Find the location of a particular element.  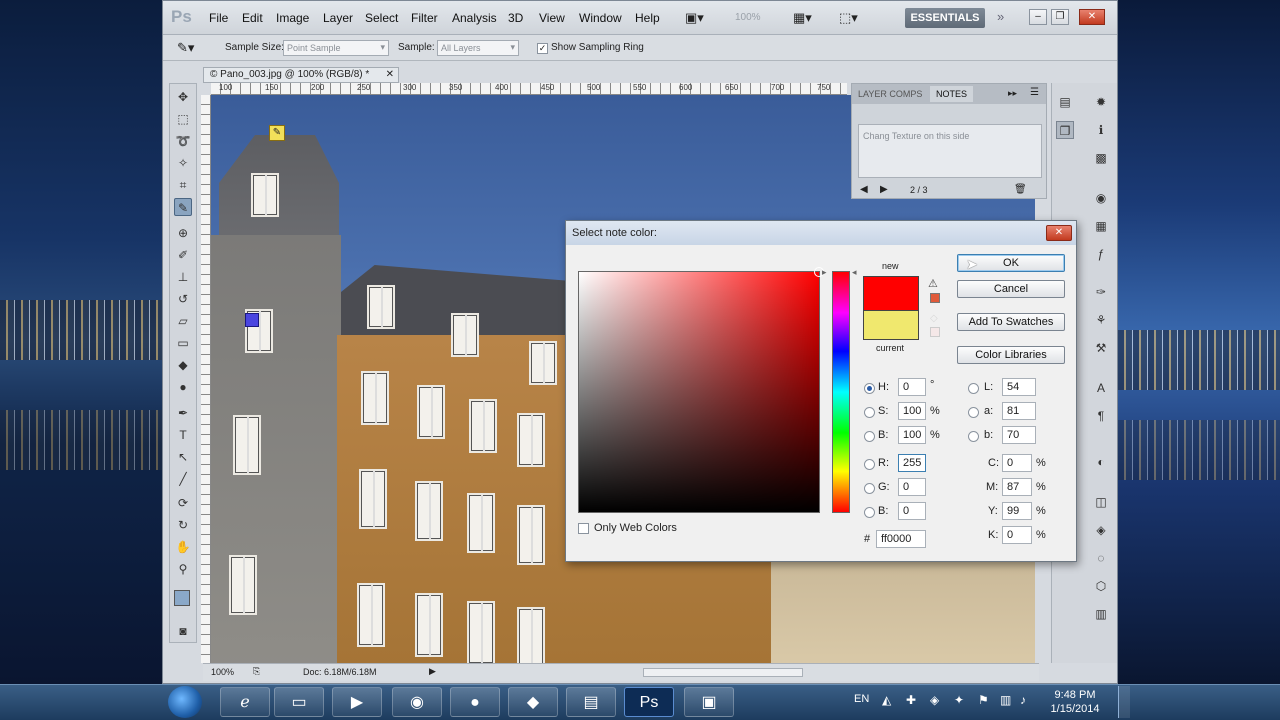

arrange-documents-icon: ▦▾ is located at coordinates (802, 18).